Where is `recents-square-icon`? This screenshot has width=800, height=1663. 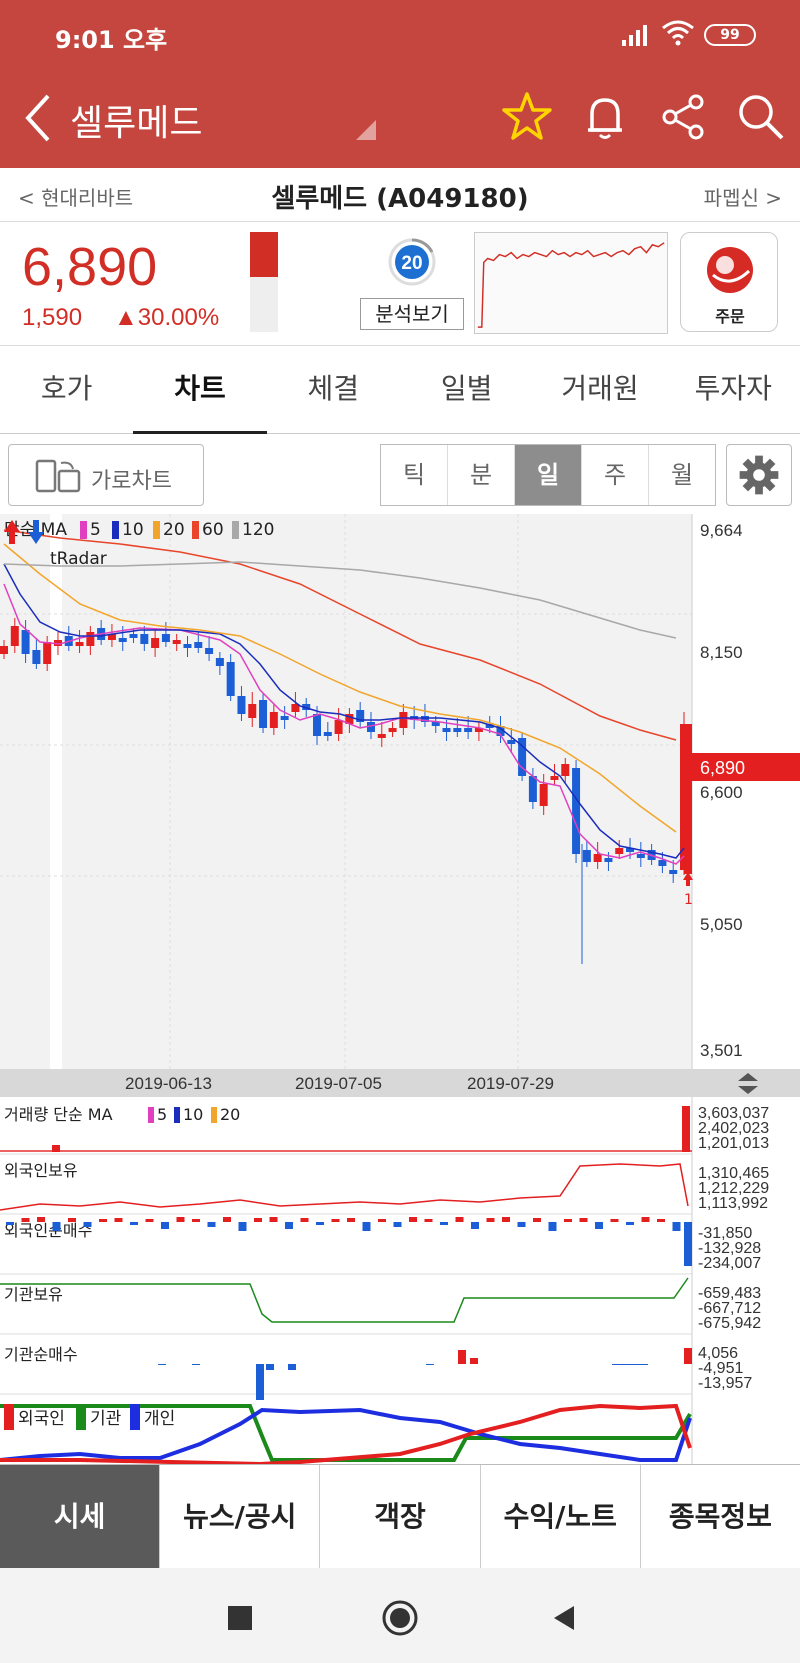
recents-square-icon is located at coordinates (240, 1618).